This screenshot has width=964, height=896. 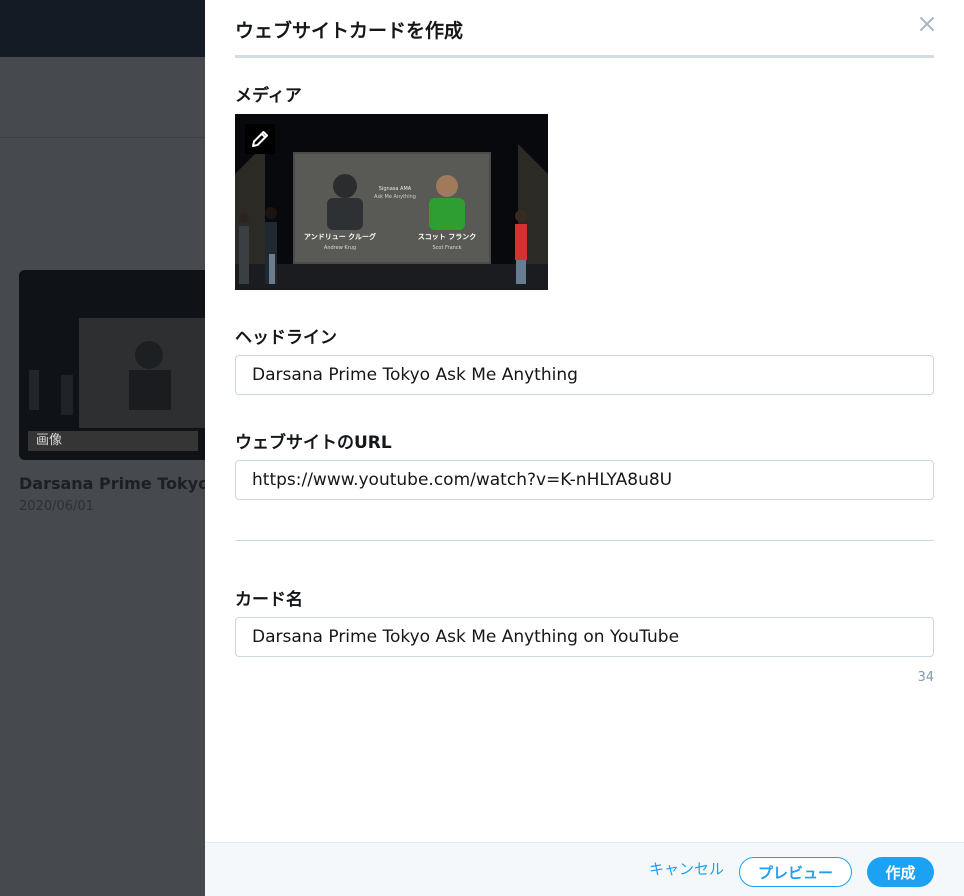 I want to click on slide-left-name-en: Andrew Krug, so click(x=340, y=248).